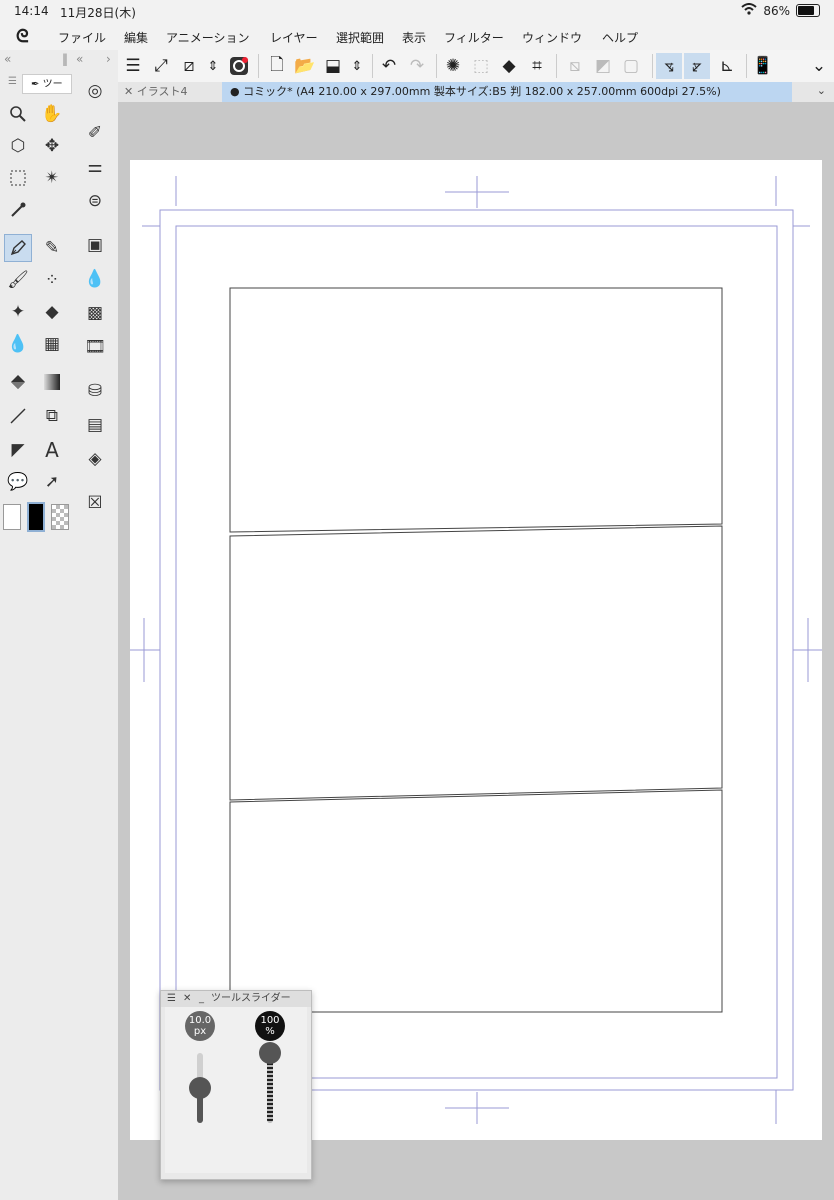 Image resolution: width=834 pixels, height=1200 pixels. I want to click on menu-window: ウィンドウ, so click(552, 37).